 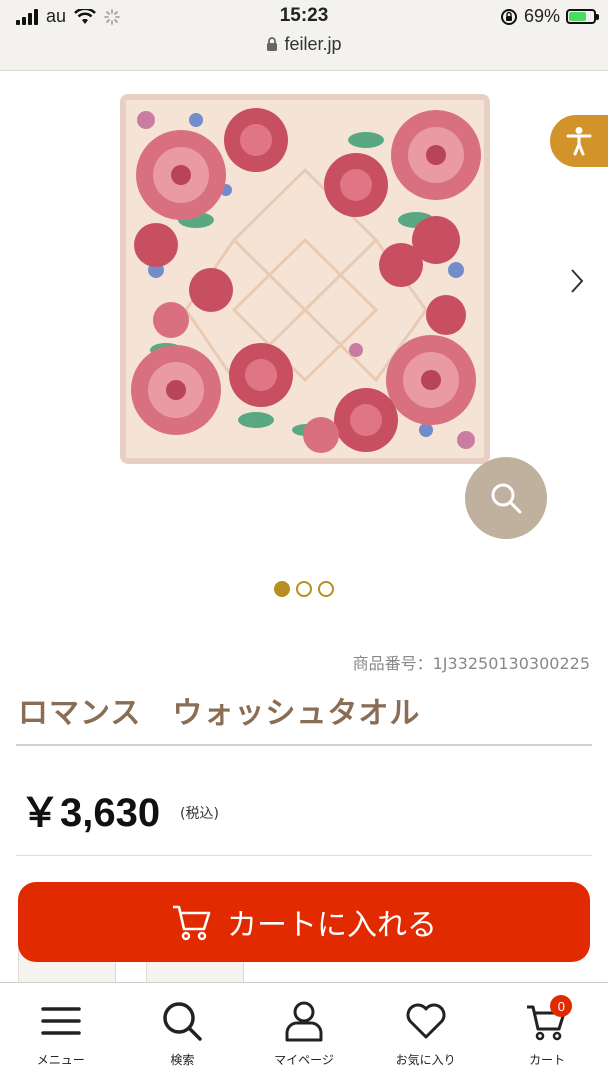 I want to click on nav-mypage: マイページ, so click(x=304, y=1032).